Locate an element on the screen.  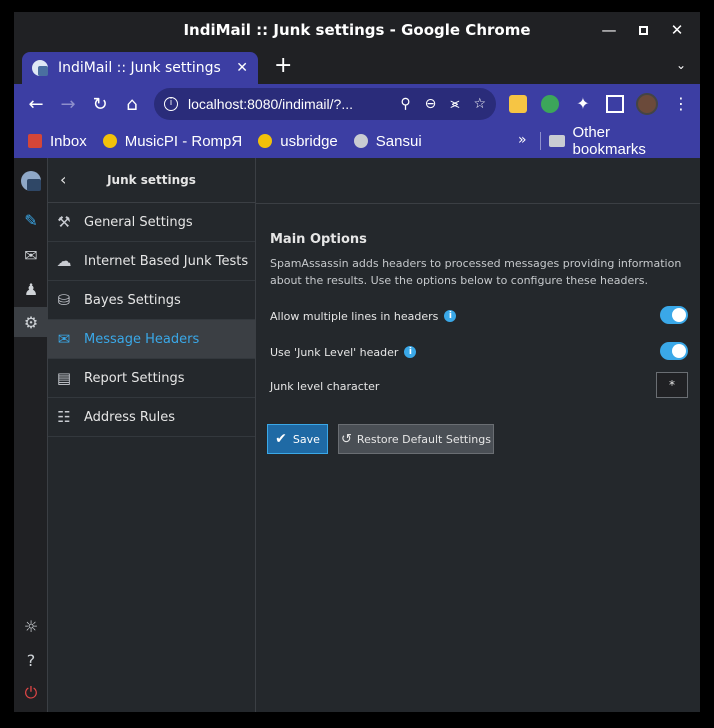
sidebar-header: ‹ Junk settings is located at coordinates (151, 180).